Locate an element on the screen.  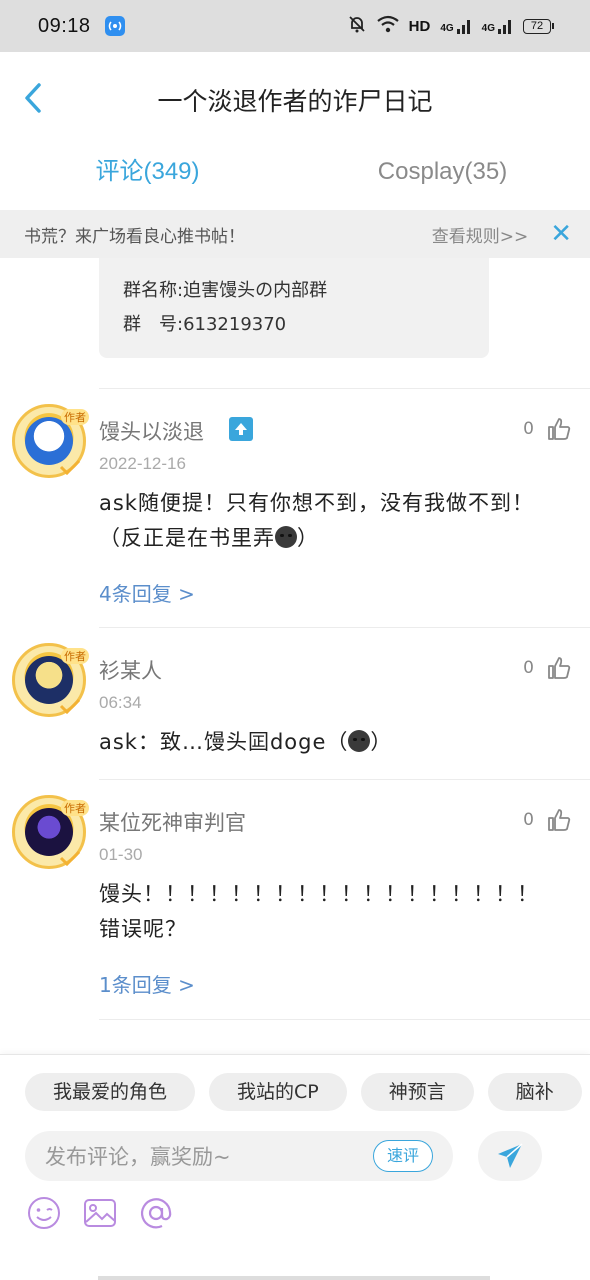
replies-link: 4条回复 > is located at coordinates (147, 592).